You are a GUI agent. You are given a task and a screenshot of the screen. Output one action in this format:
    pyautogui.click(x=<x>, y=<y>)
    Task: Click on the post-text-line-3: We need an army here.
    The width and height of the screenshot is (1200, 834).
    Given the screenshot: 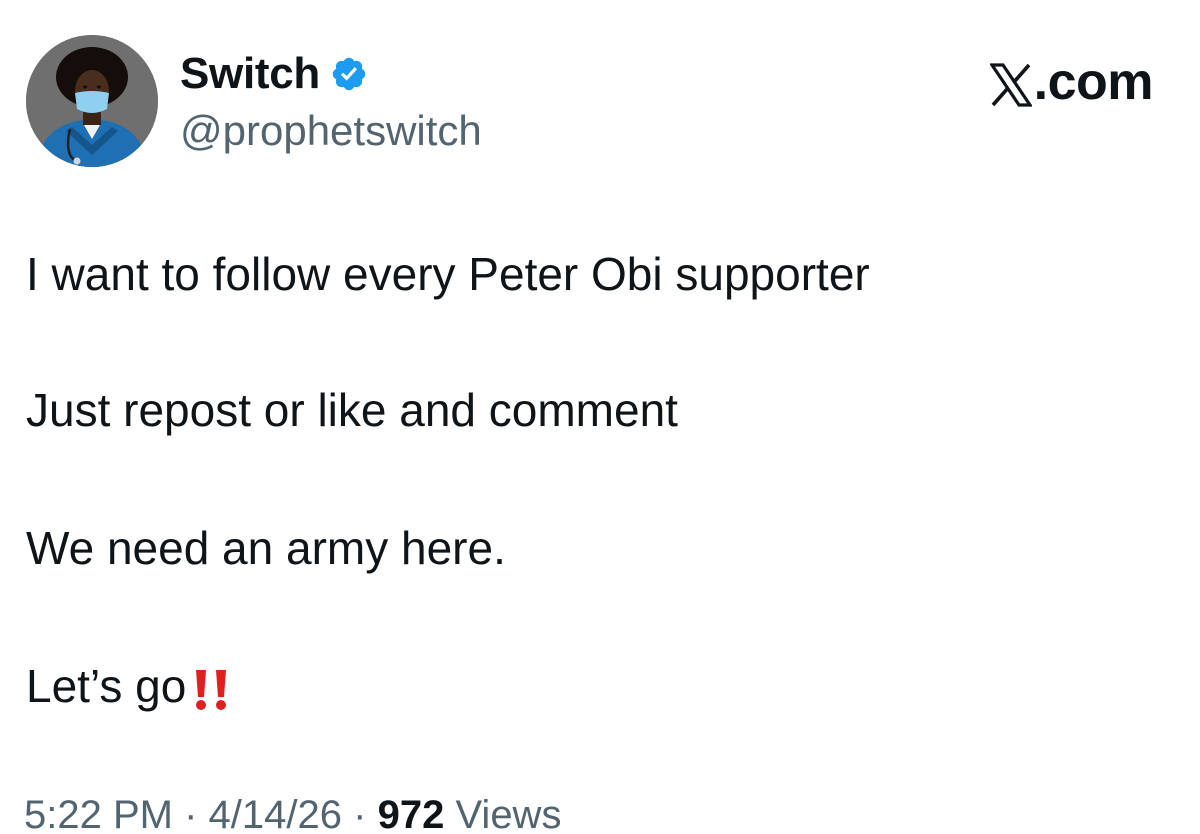 What is the action you would take?
    pyautogui.click(x=266, y=548)
    